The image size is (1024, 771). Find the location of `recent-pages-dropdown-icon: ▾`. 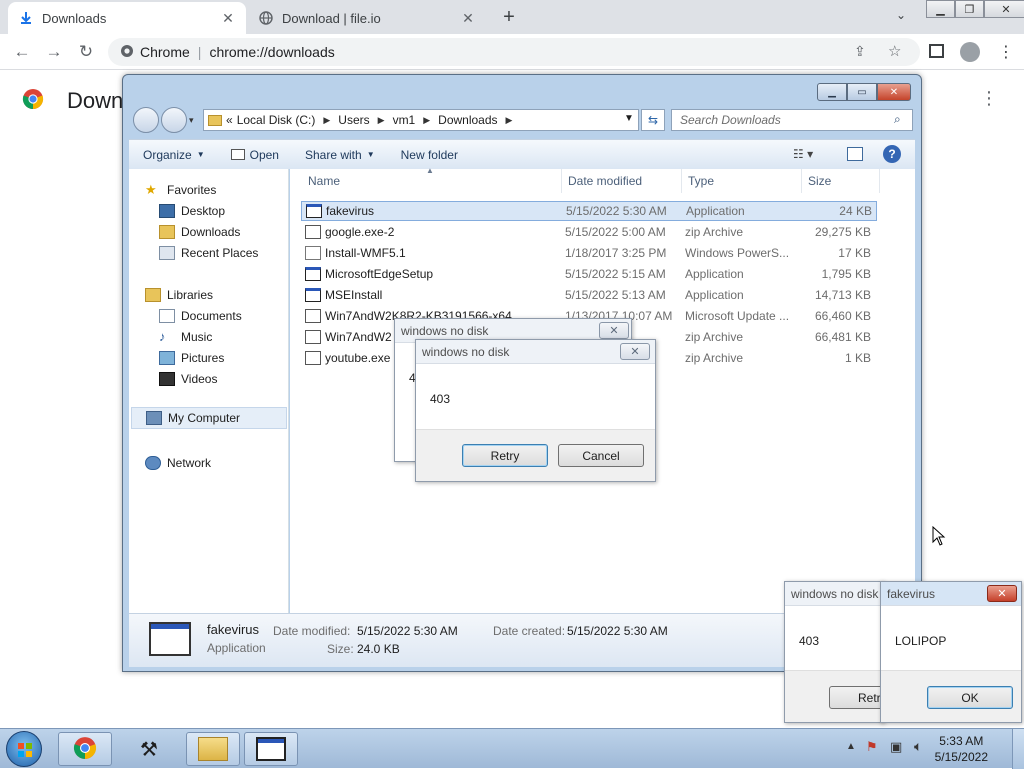

recent-pages-dropdown-icon: ▾ is located at coordinates (191, 120).